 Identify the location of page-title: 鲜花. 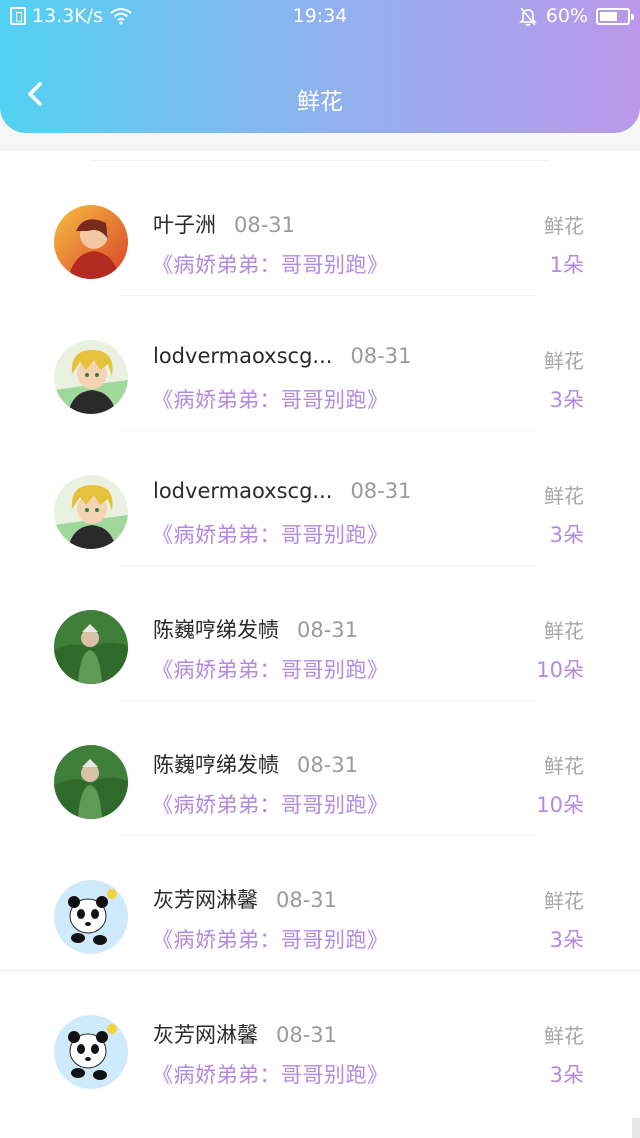
(320, 102).